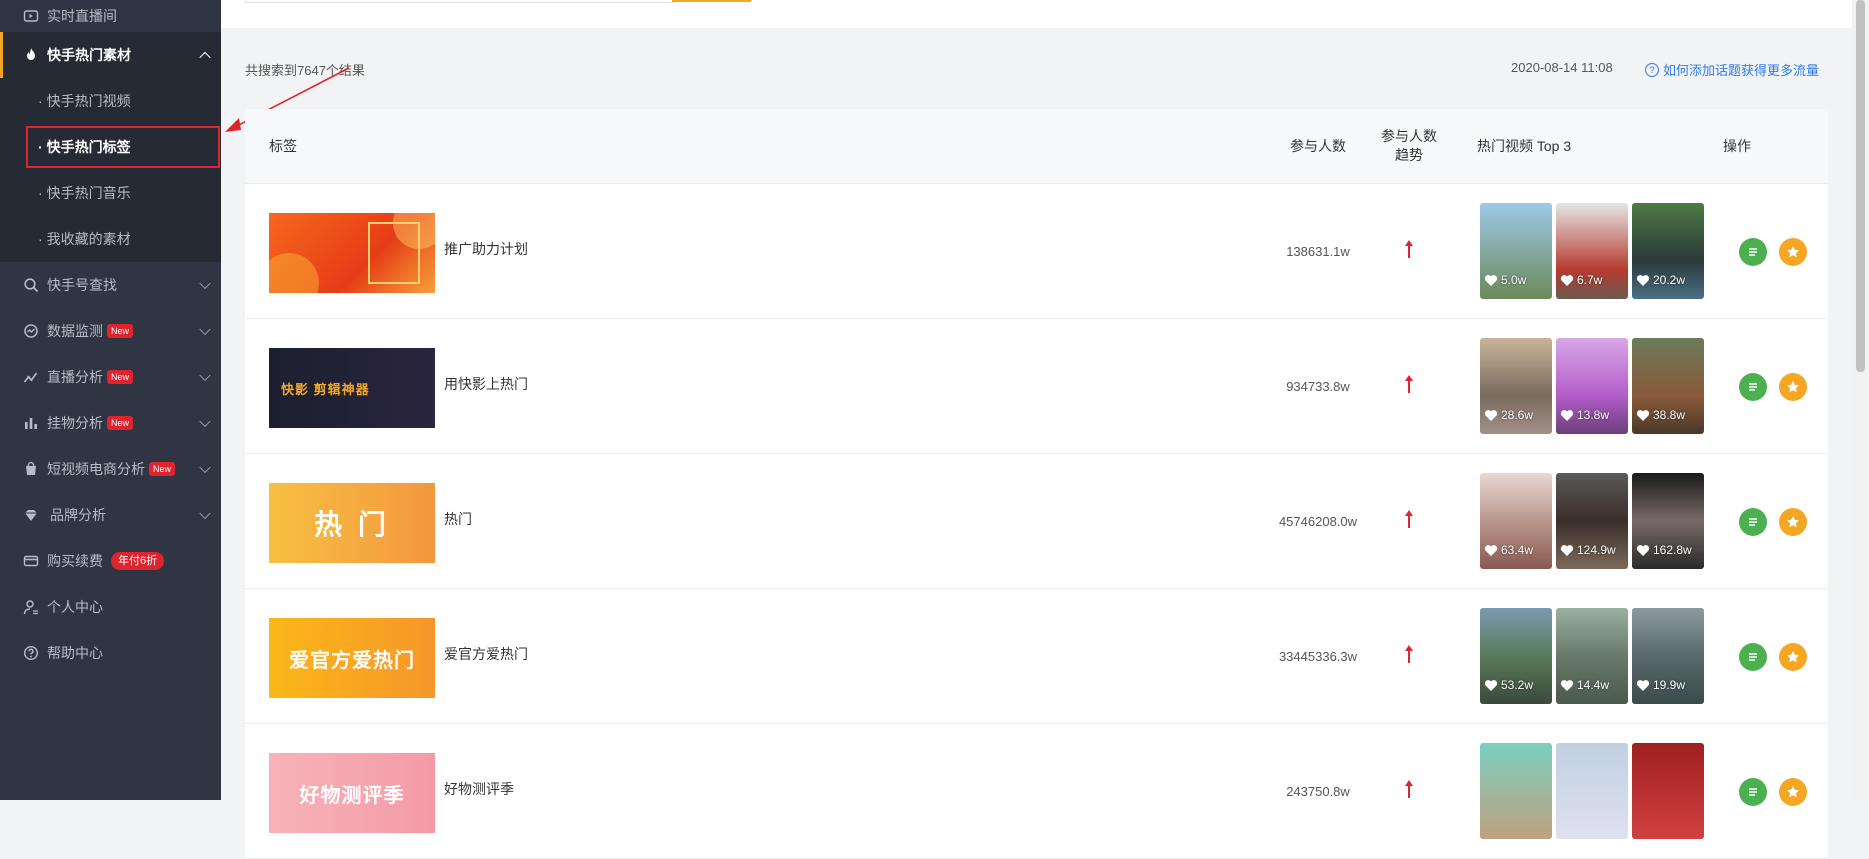 The width and height of the screenshot is (1869, 859). I want to click on sidebar-item-hot-material: 快手热门素材, so click(110, 55).